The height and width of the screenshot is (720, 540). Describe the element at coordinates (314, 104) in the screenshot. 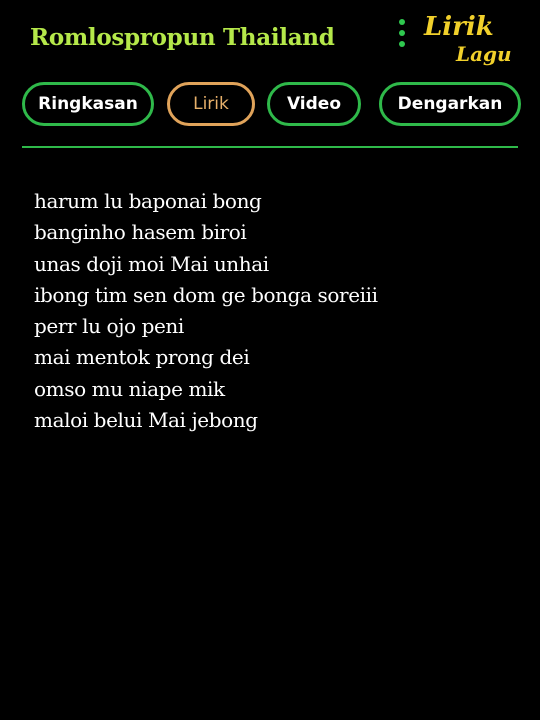

I see `tab-video: Video` at that location.